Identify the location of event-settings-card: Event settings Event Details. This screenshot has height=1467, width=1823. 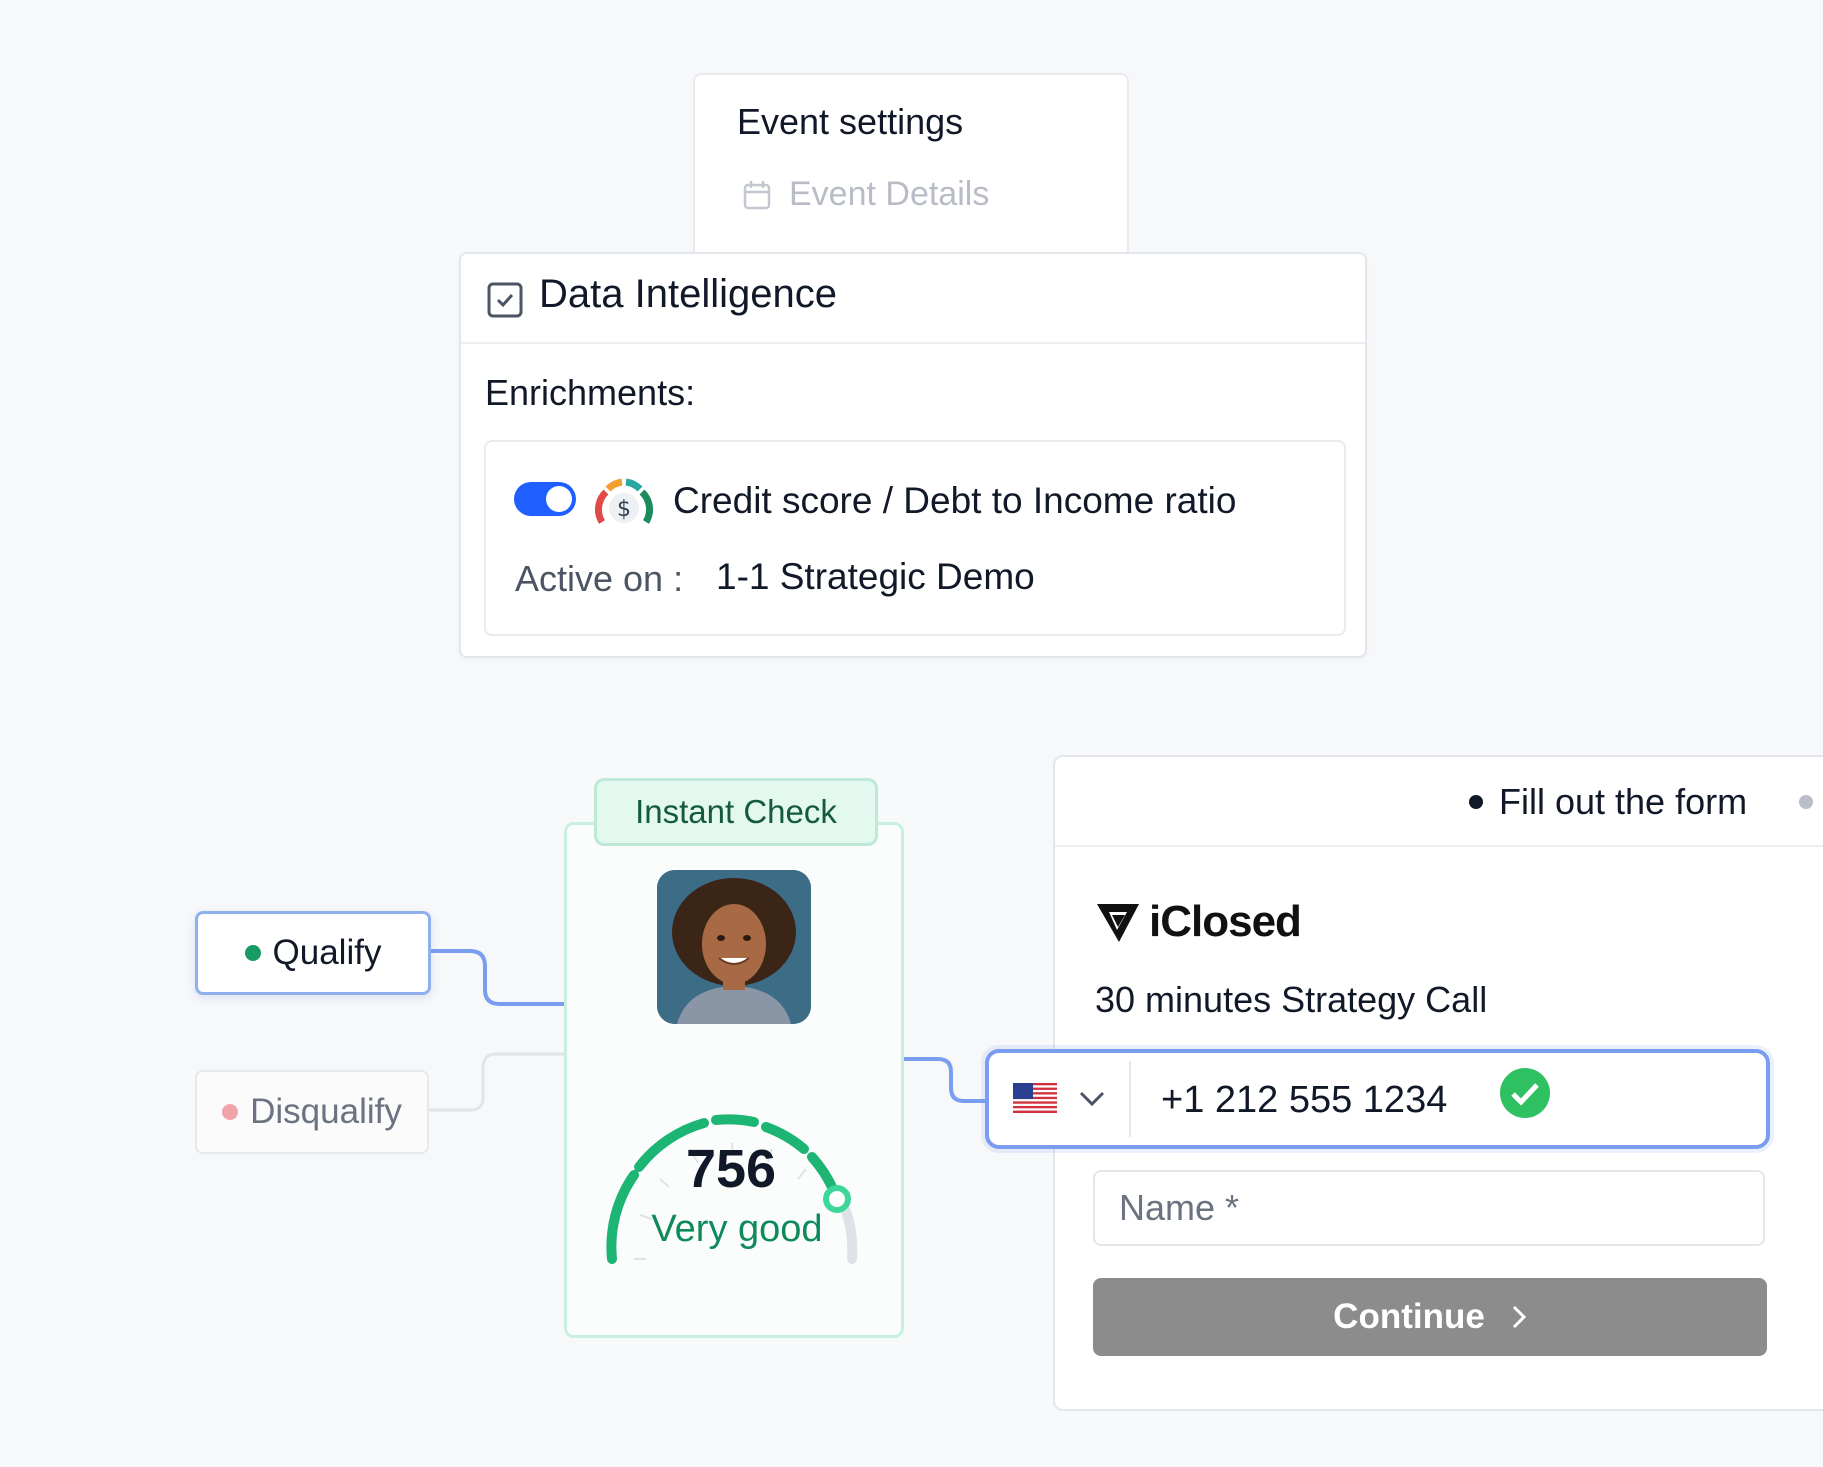
(911, 168).